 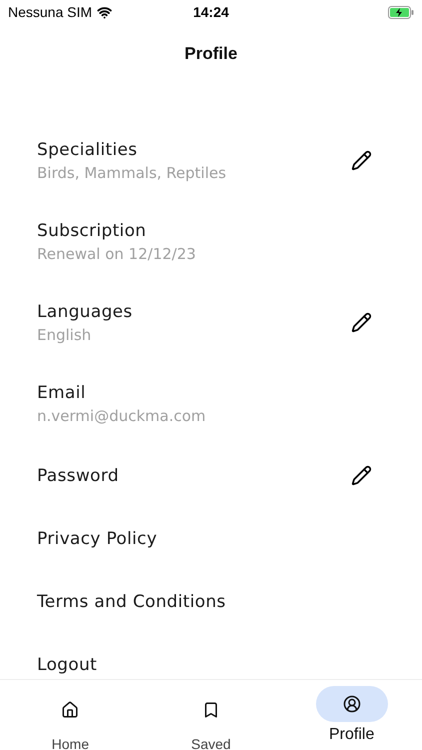 What do you see at coordinates (204, 230) in the screenshot?
I see `setting-label: Subscription` at bounding box center [204, 230].